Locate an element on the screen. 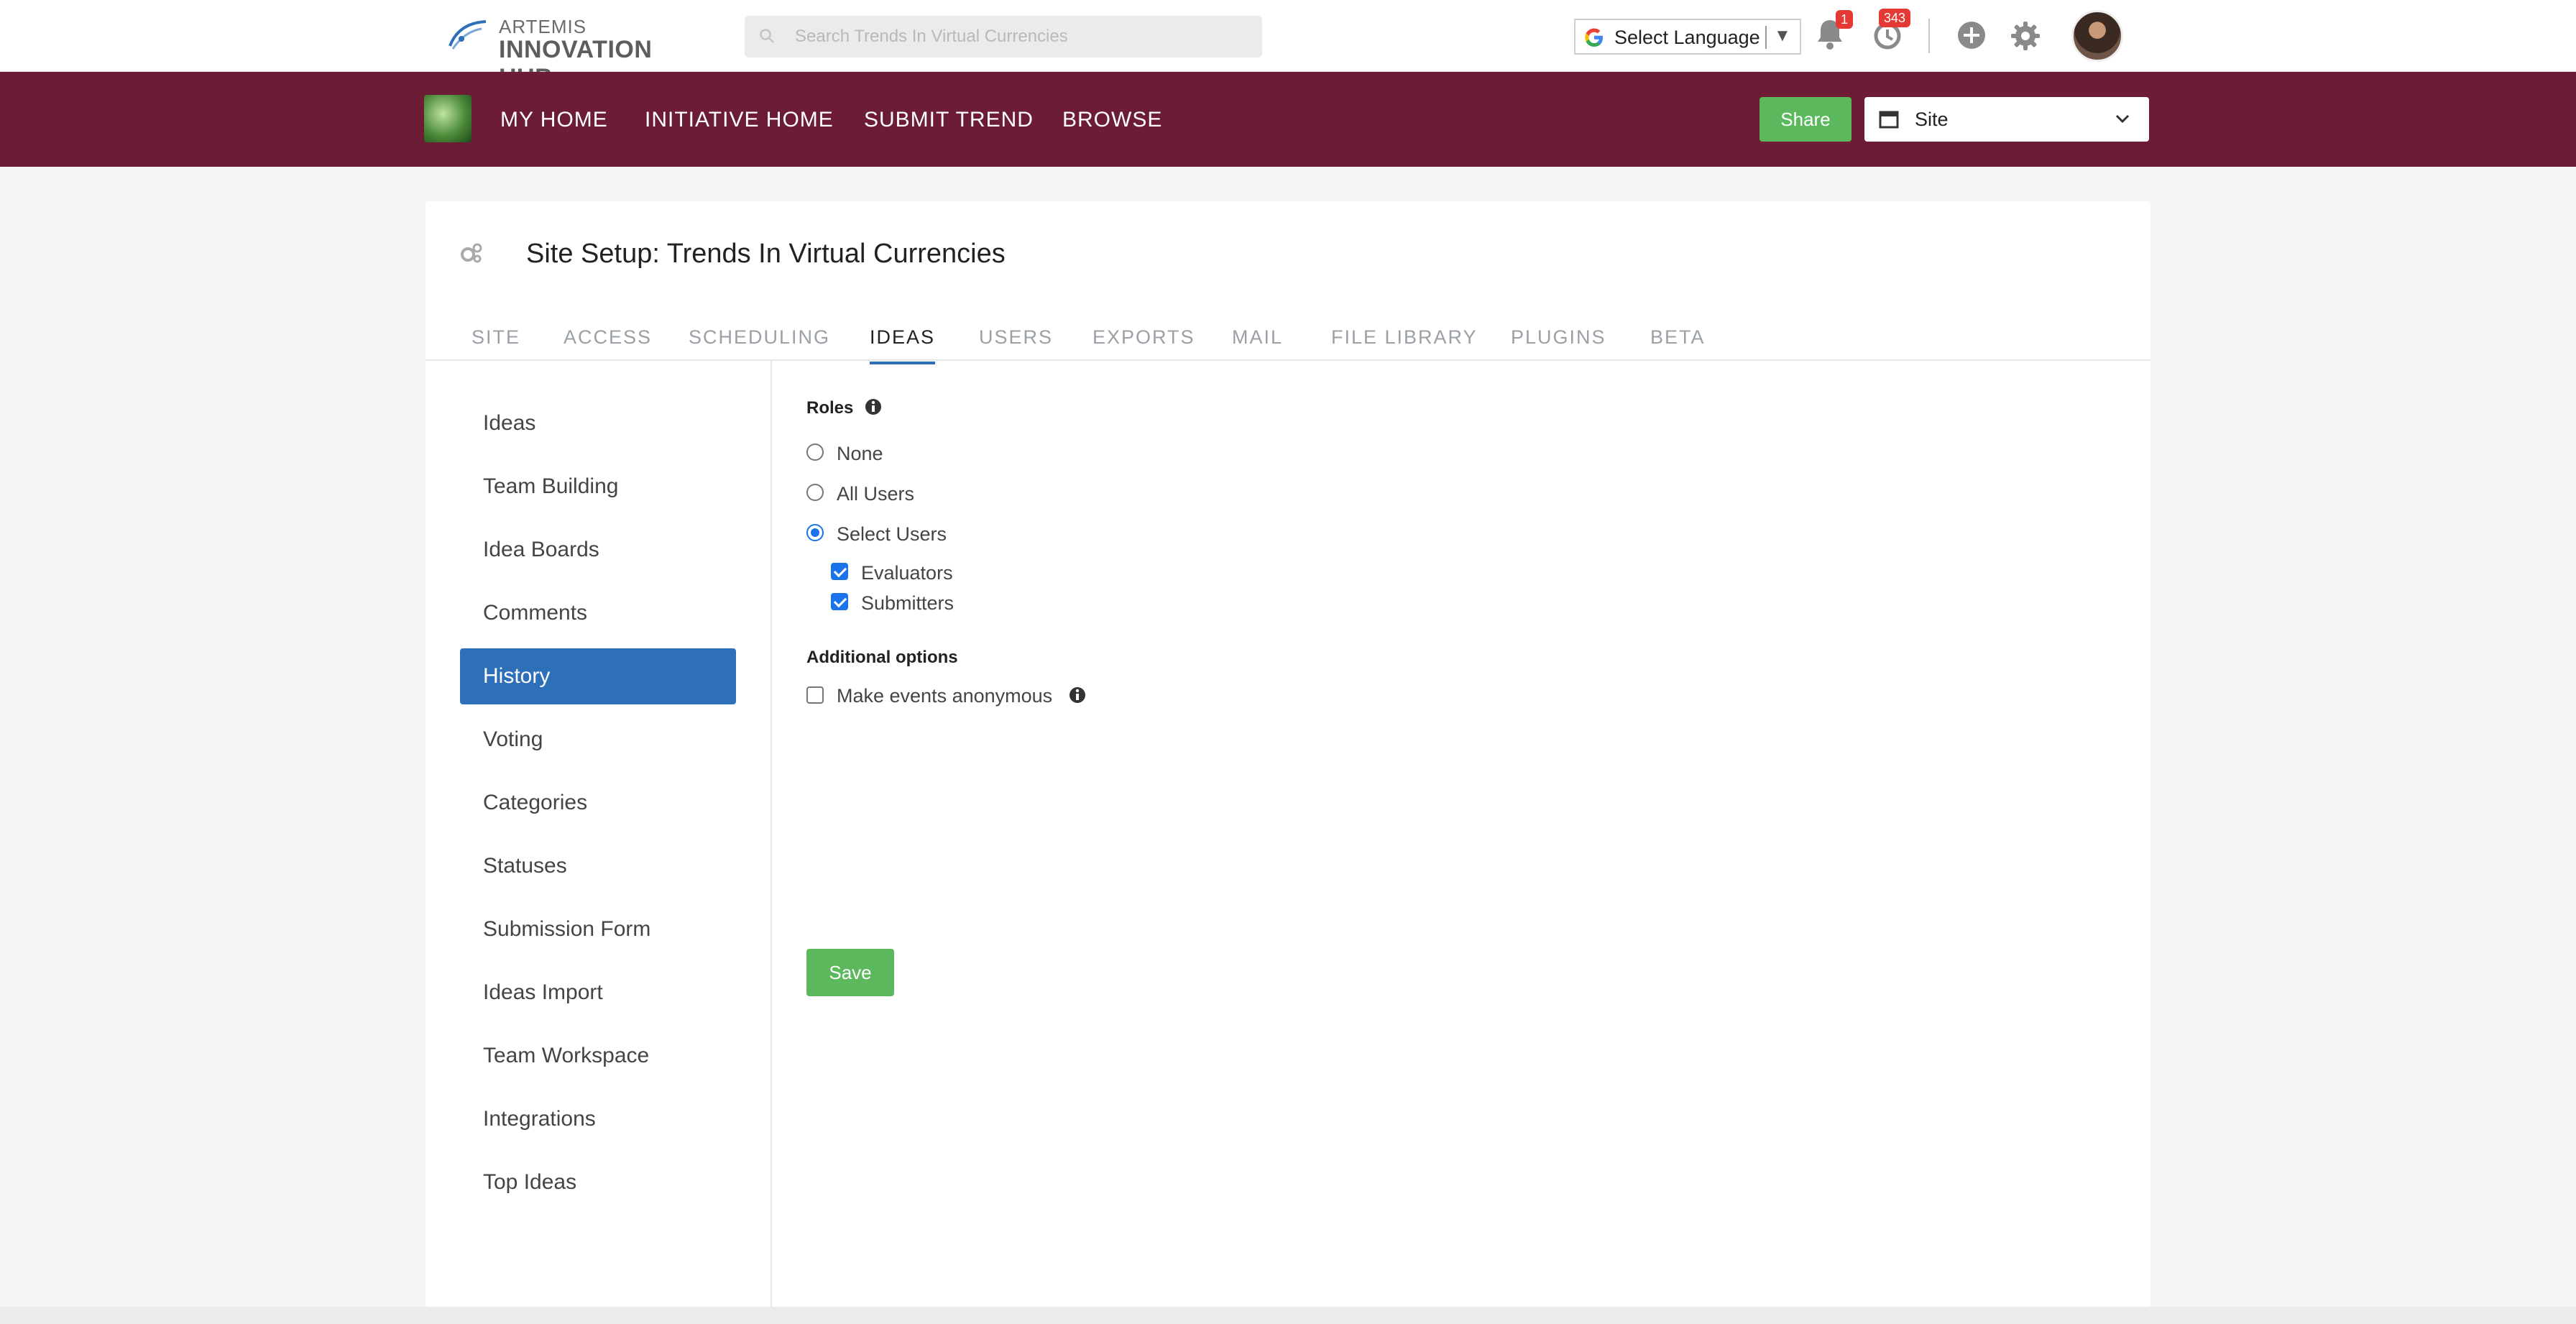  tab-plugins: PLUGINS is located at coordinates (1558, 344).